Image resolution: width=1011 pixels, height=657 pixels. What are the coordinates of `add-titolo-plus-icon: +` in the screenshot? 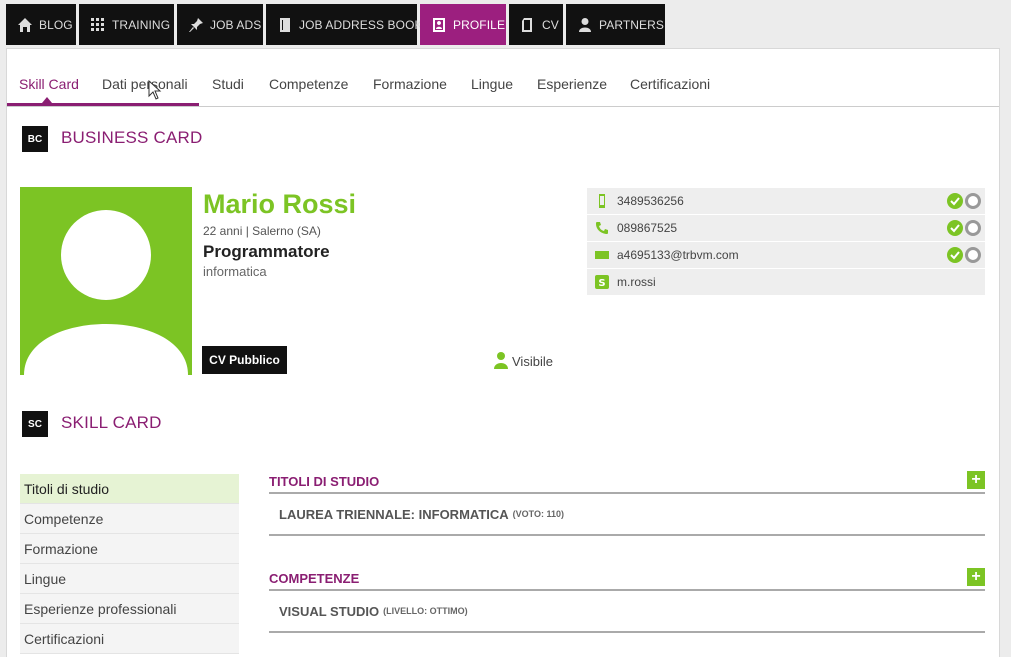 It's located at (976, 480).